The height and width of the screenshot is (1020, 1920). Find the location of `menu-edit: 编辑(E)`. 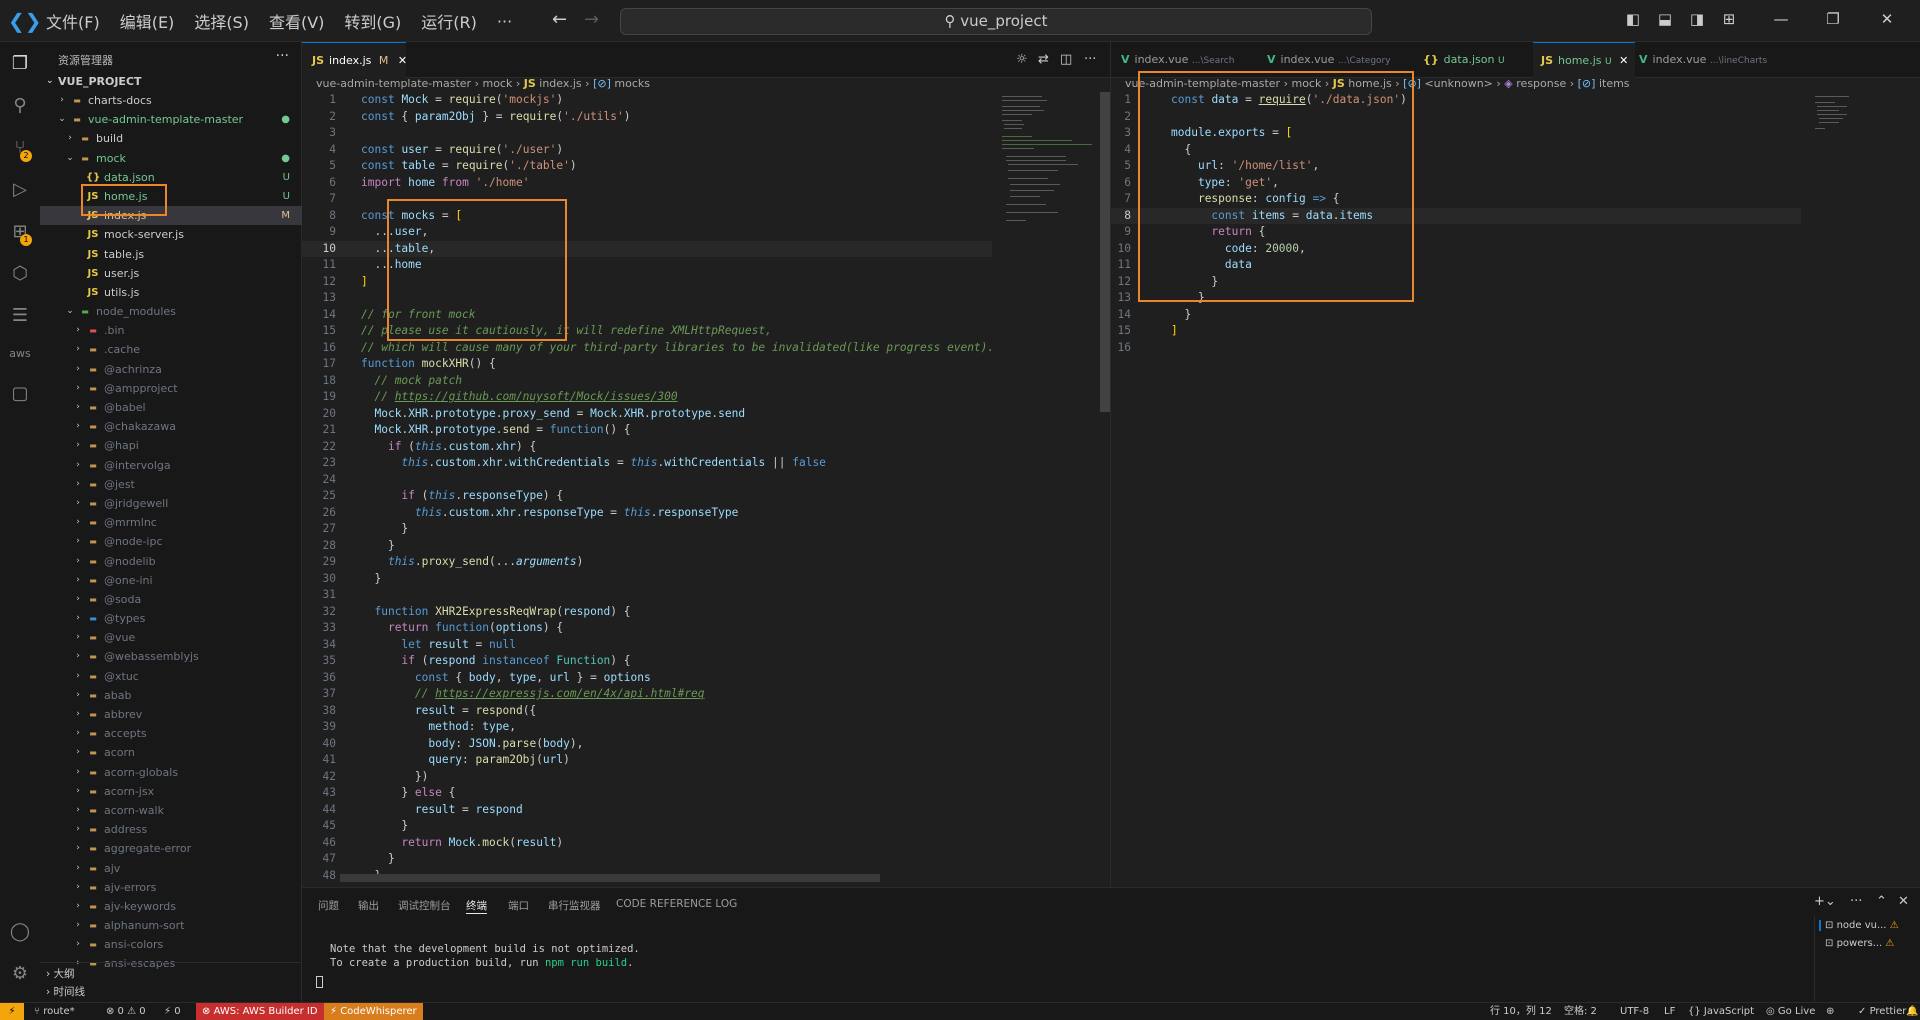

menu-edit: 编辑(E) is located at coordinates (147, 21).